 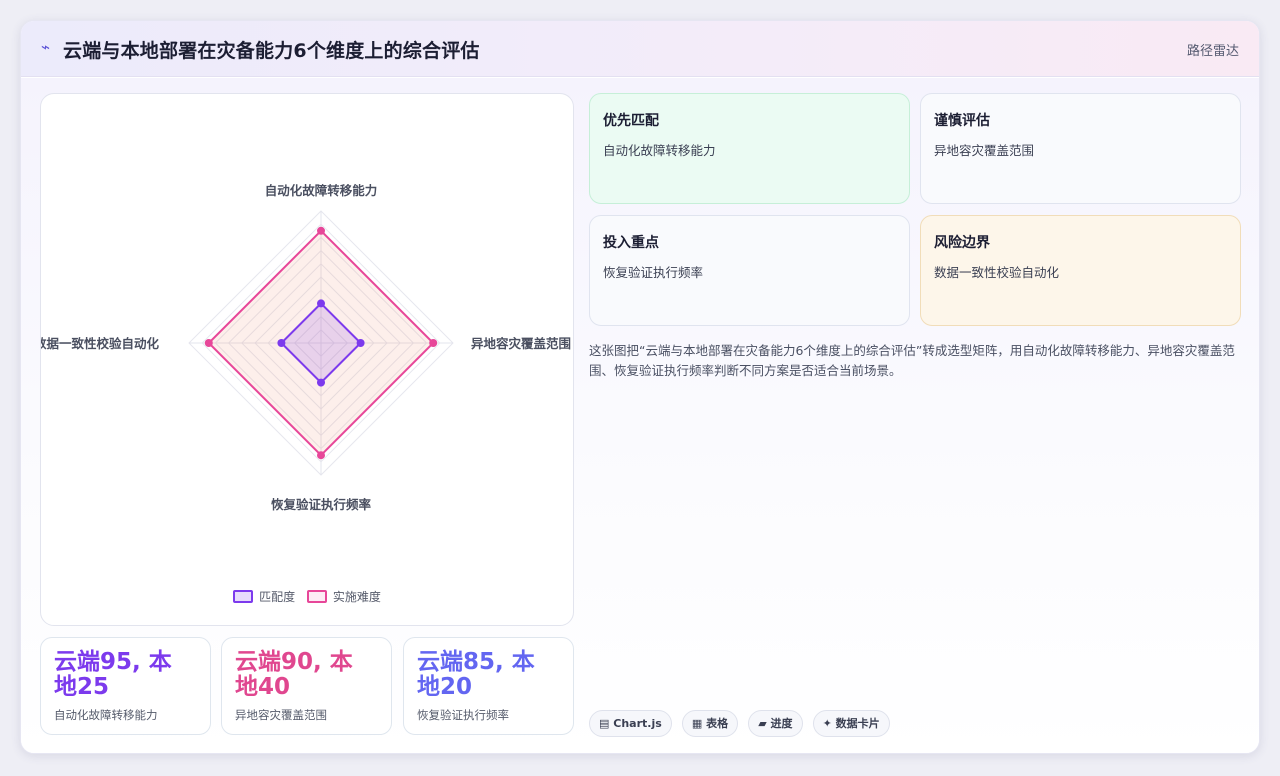 I want to click on chip-chartjs: ▤ Chart.js, so click(x=630, y=723).